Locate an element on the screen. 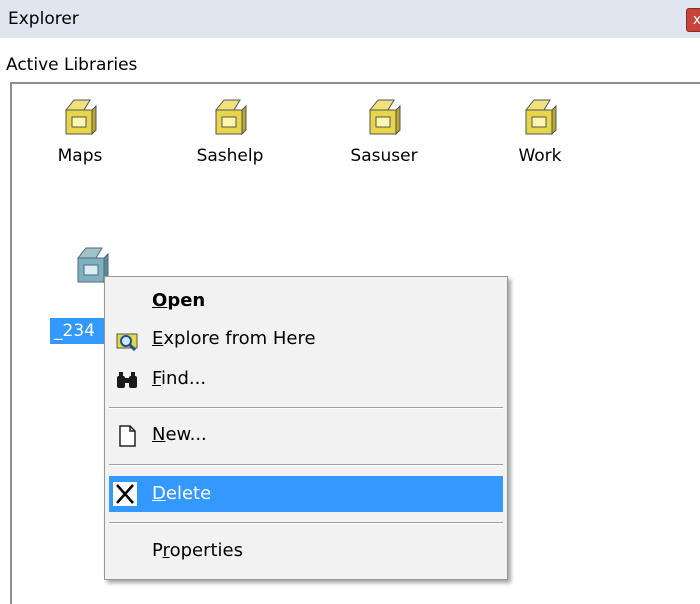 Image resolution: width=700 pixels, height=604 pixels. menu-item-accel: D is located at coordinates (159, 493).